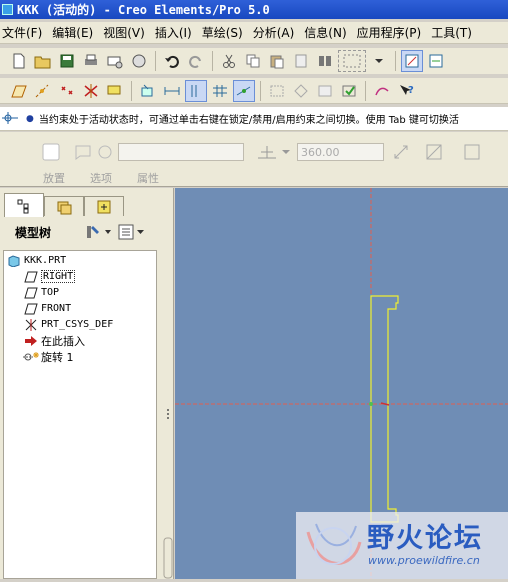 This screenshot has width=508, height=582. I want to click on menu-insert: 插入(I), so click(176, 32).